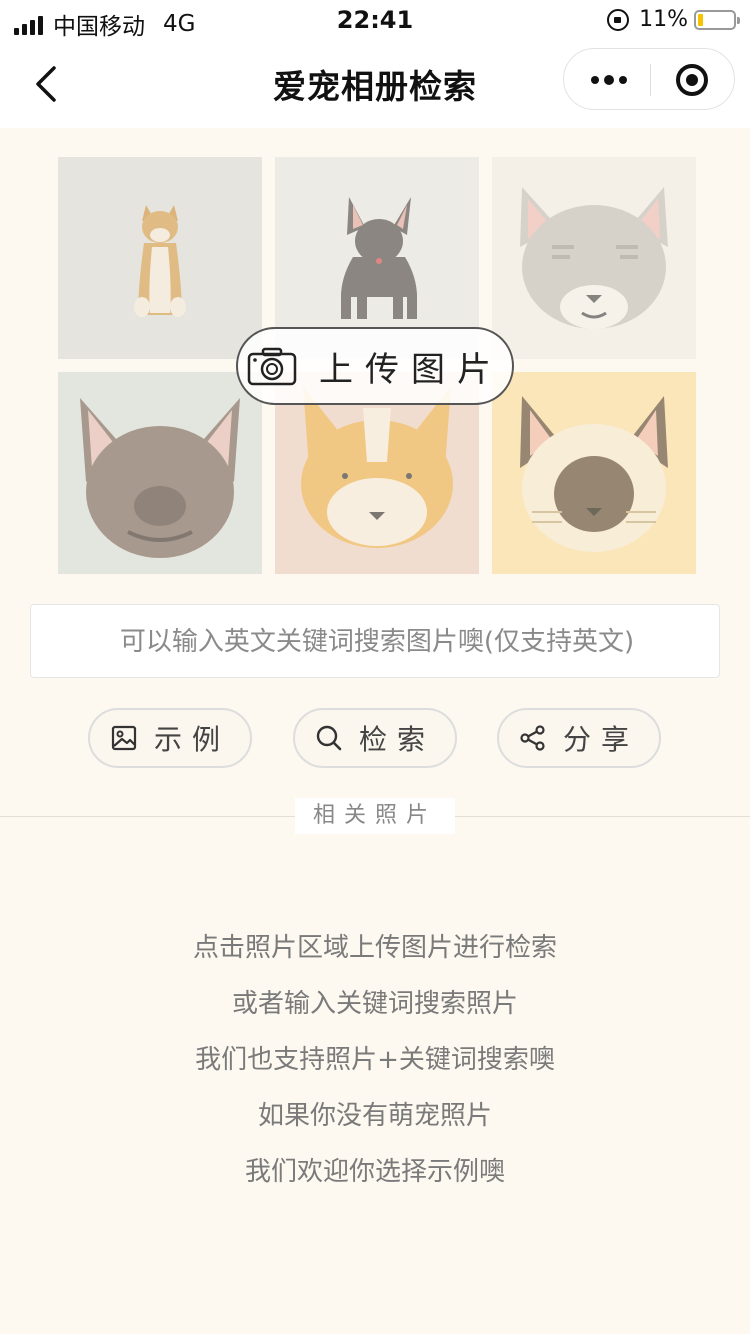  I want to click on related-photos-title: 相关照片, so click(375, 816).